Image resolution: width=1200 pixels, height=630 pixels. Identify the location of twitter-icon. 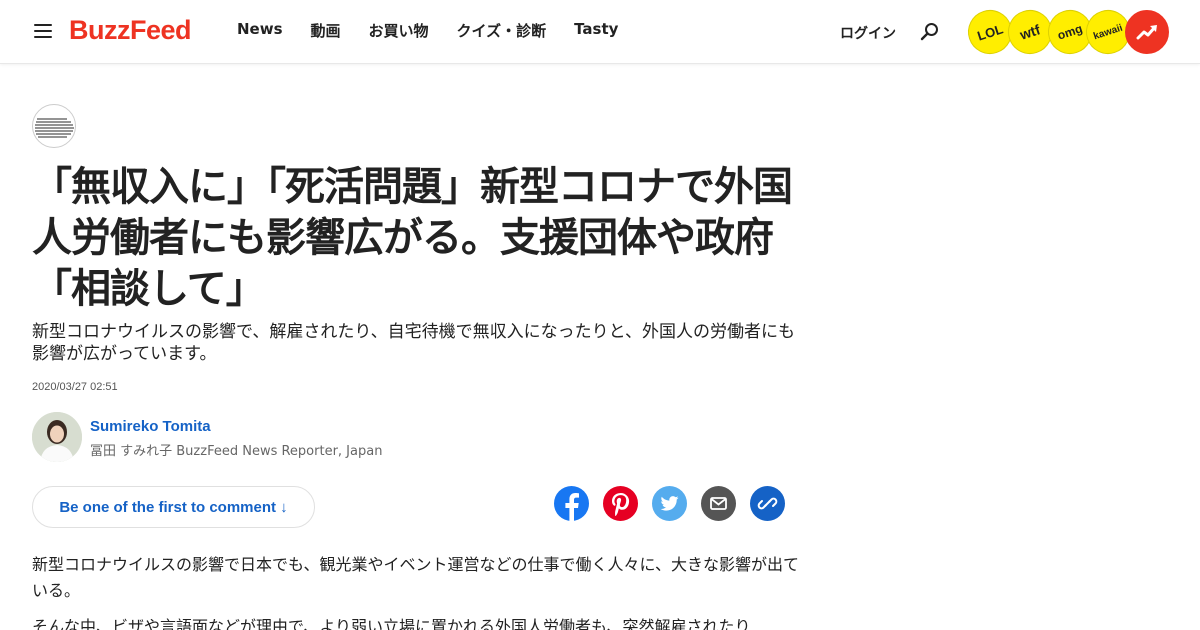
(669, 503).